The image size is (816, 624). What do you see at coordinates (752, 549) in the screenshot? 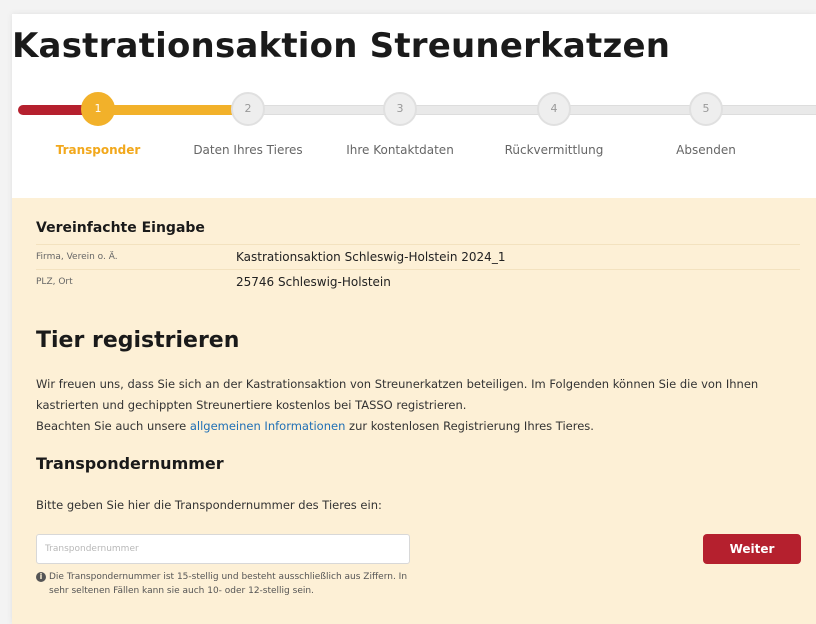
I see `next-button: Weiter` at bounding box center [752, 549].